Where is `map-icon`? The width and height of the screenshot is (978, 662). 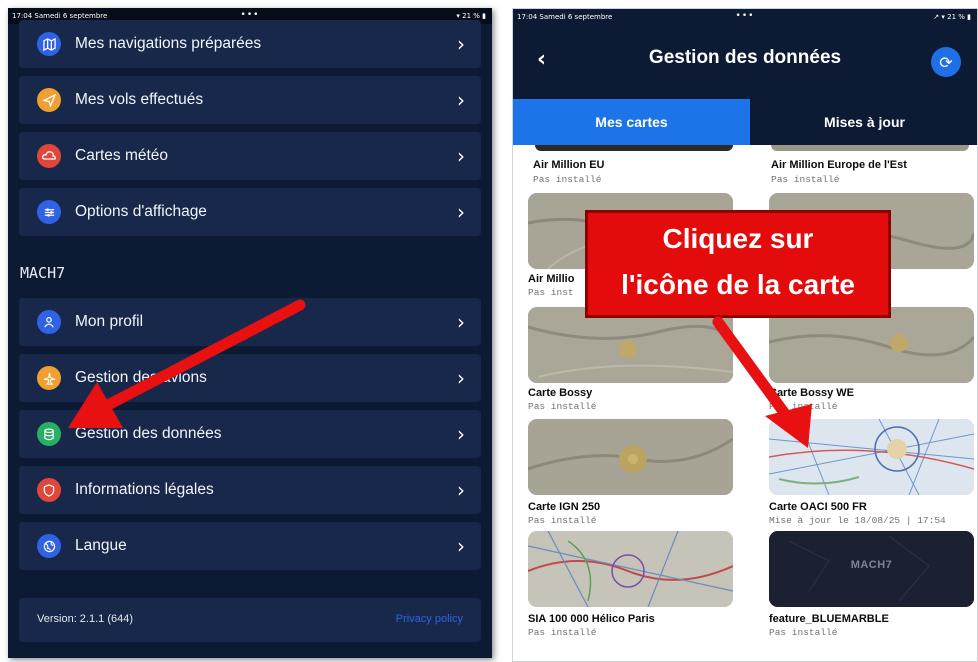 map-icon is located at coordinates (49, 44).